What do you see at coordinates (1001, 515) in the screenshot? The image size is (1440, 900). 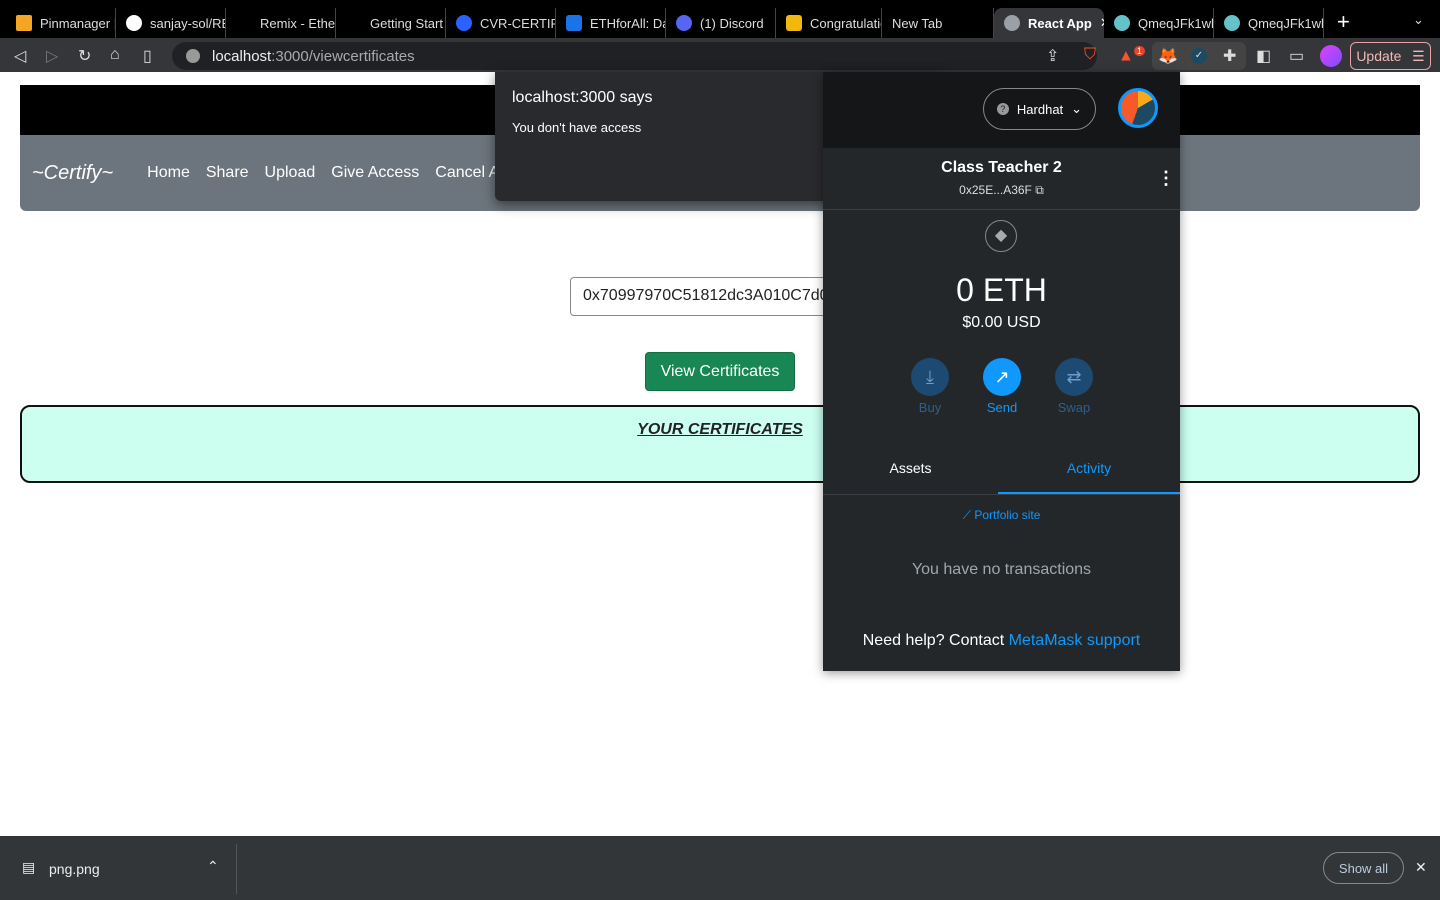 I see `portfolio-link: ⟋ Portfolio site` at bounding box center [1001, 515].